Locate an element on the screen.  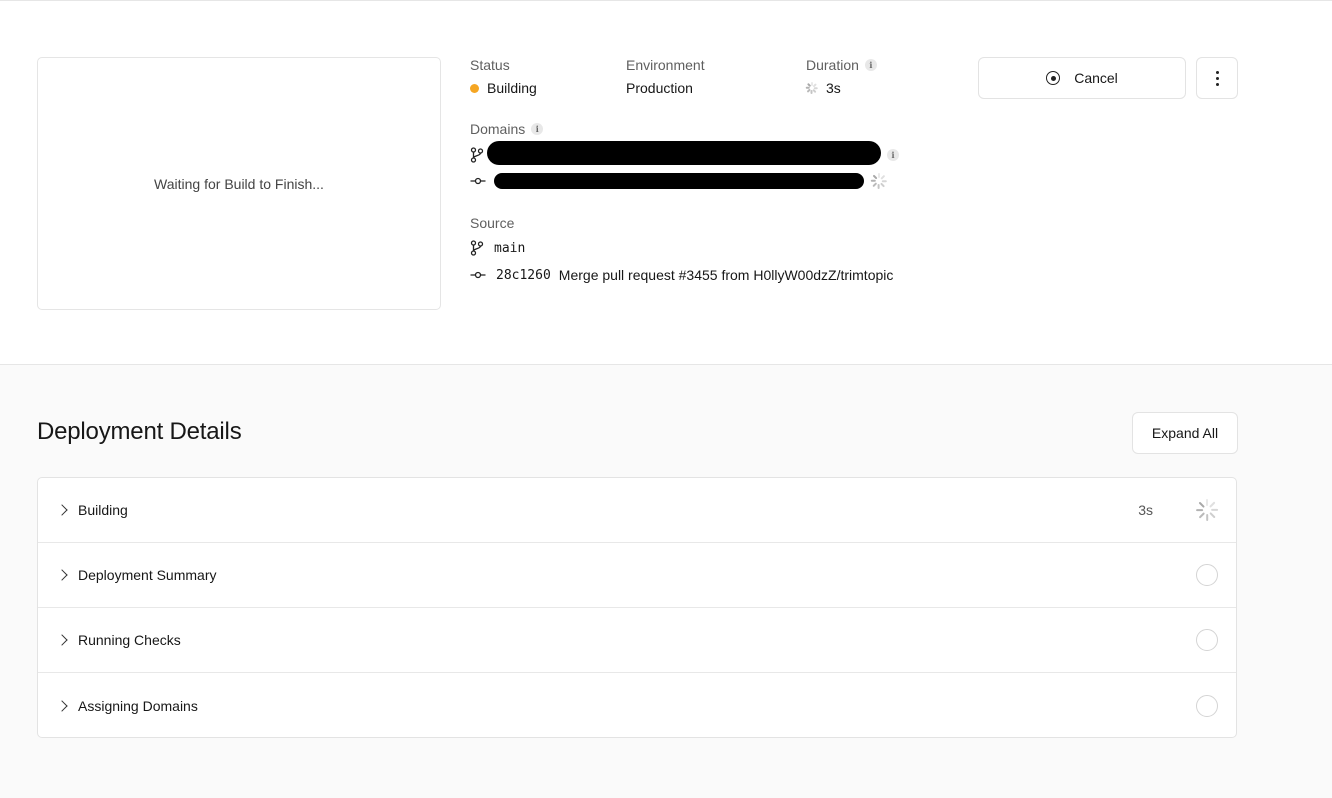
step-assigning-domains: Assigning Domains is located at coordinates (637, 705).